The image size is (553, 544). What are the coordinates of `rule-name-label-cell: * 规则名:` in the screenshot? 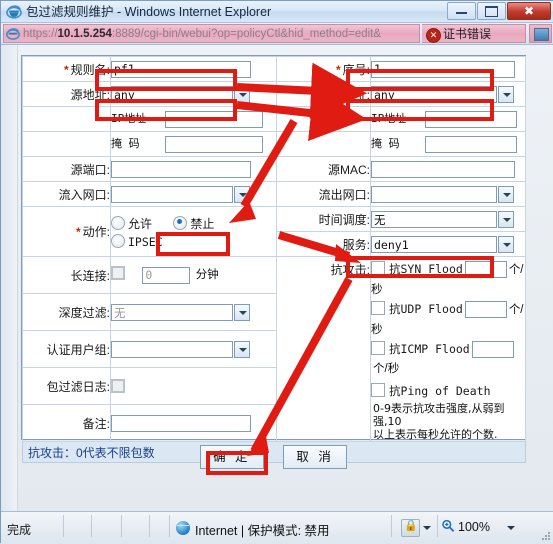 It's located at (66, 69).